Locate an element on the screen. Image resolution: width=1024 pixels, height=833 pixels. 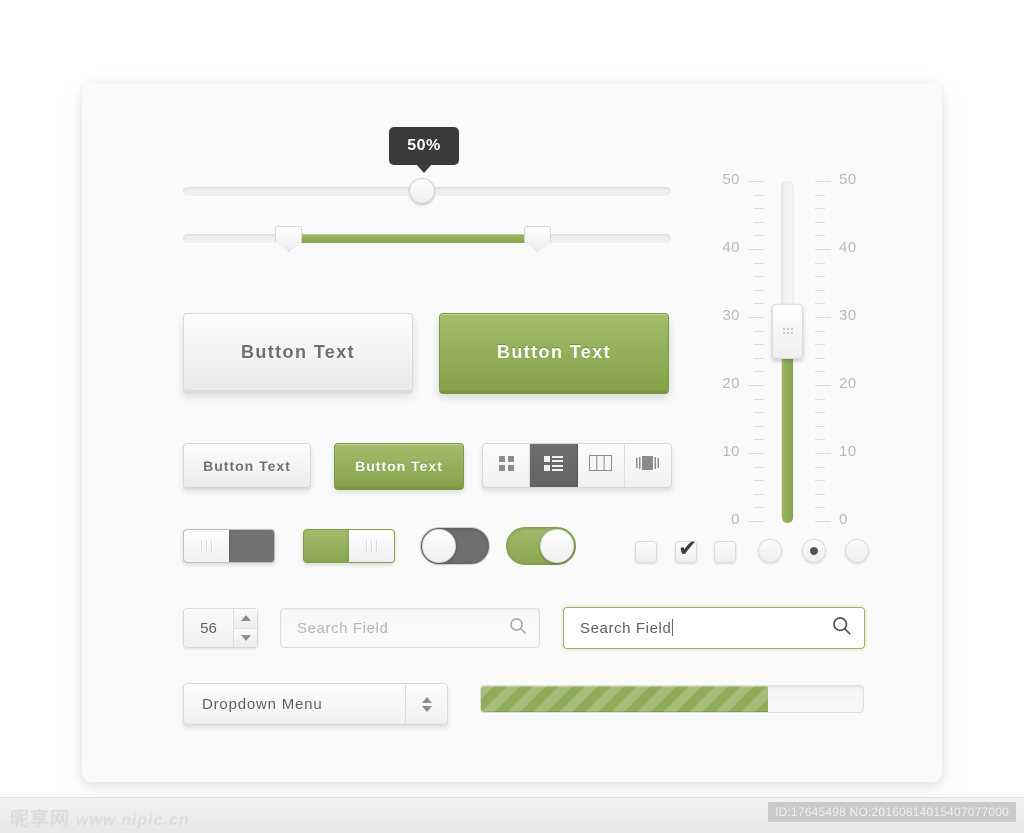
stepper-decrement-button is located at coordinates (245, 637).